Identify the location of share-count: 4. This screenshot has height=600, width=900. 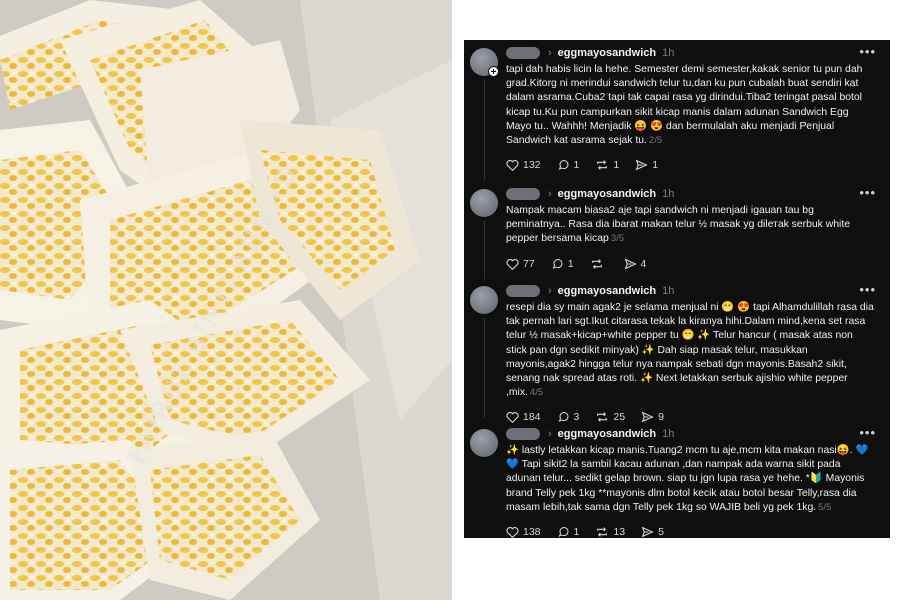
(643, 263).